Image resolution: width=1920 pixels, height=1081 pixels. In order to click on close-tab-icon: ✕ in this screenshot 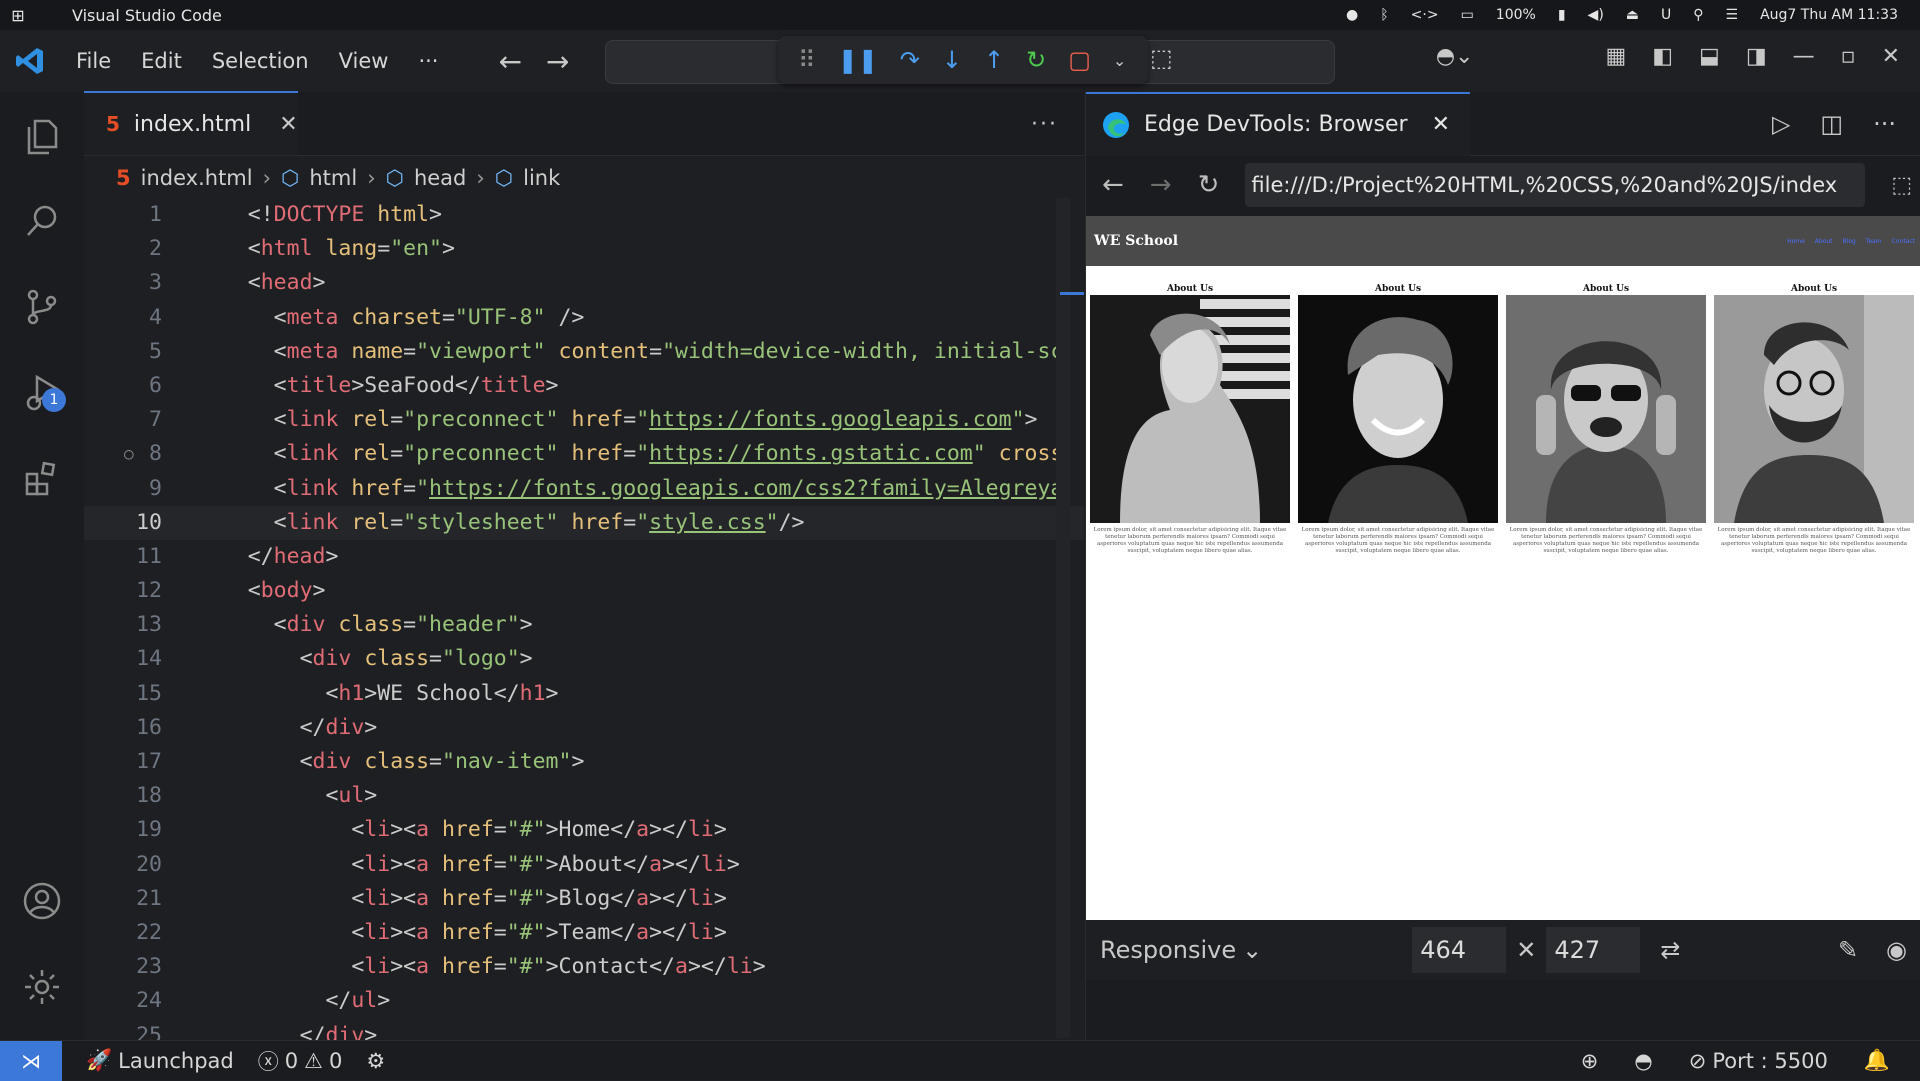, I will do `click(1441, 124)`.